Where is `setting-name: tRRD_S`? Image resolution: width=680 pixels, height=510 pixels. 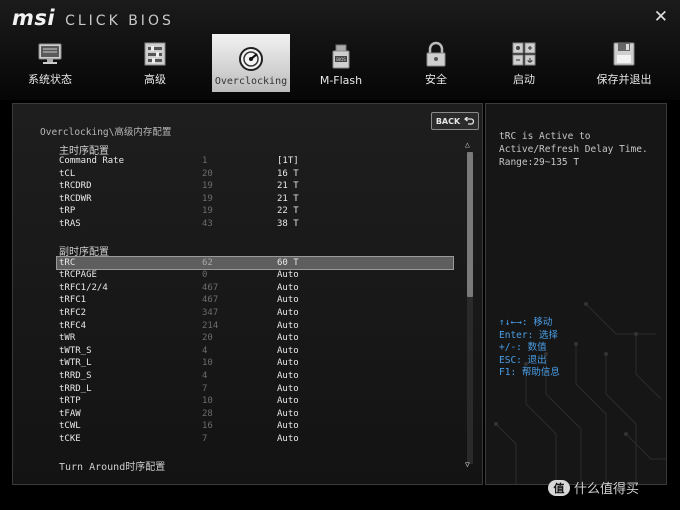
setting-name: tRRD_S is located at coordinates (75, 375).